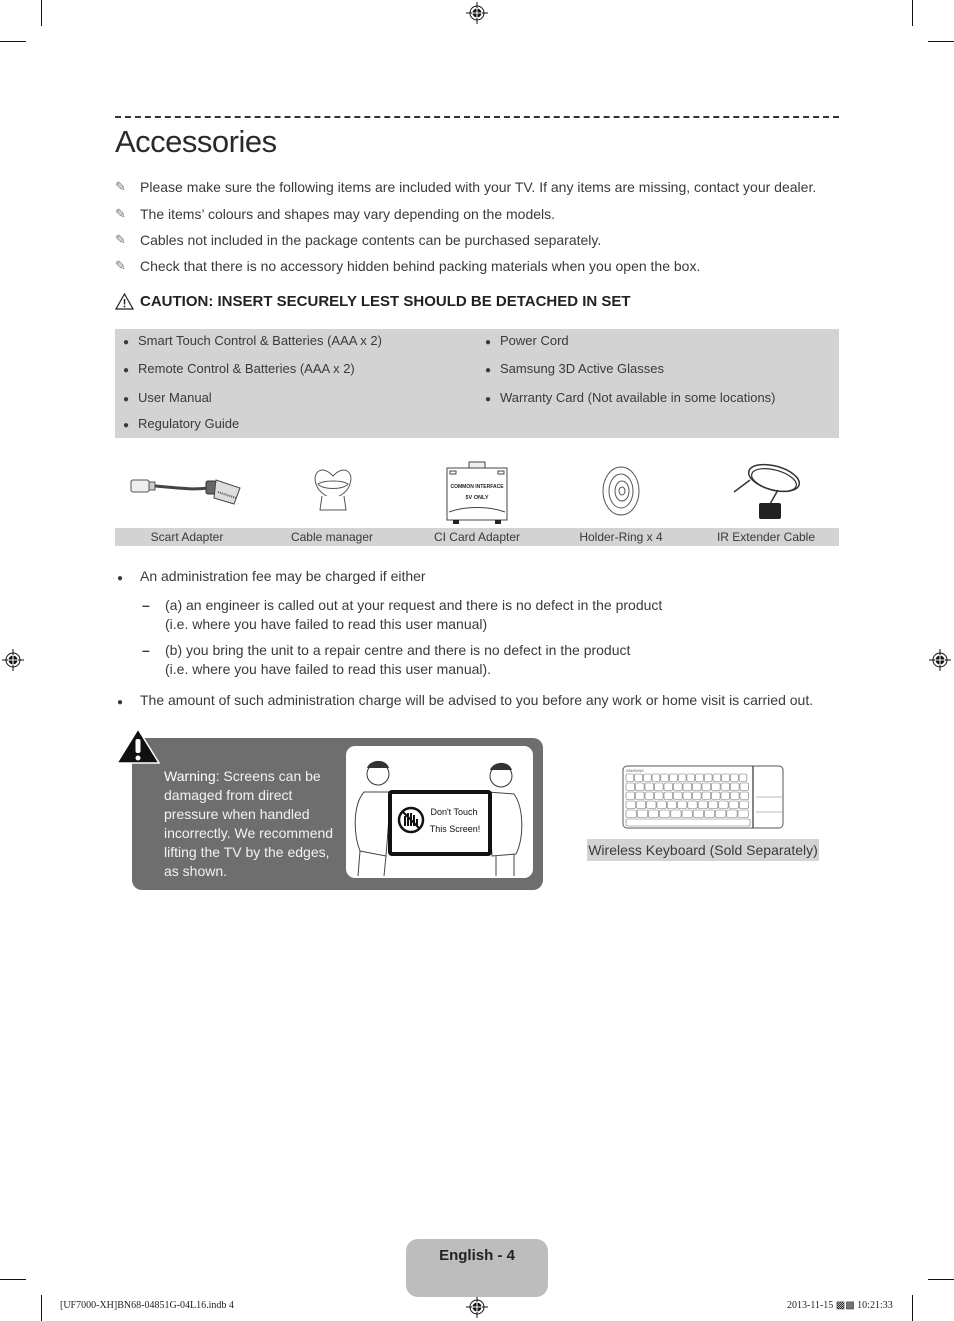  I want to click on accessory-label: Regulatory Guide, so click(189, 423).